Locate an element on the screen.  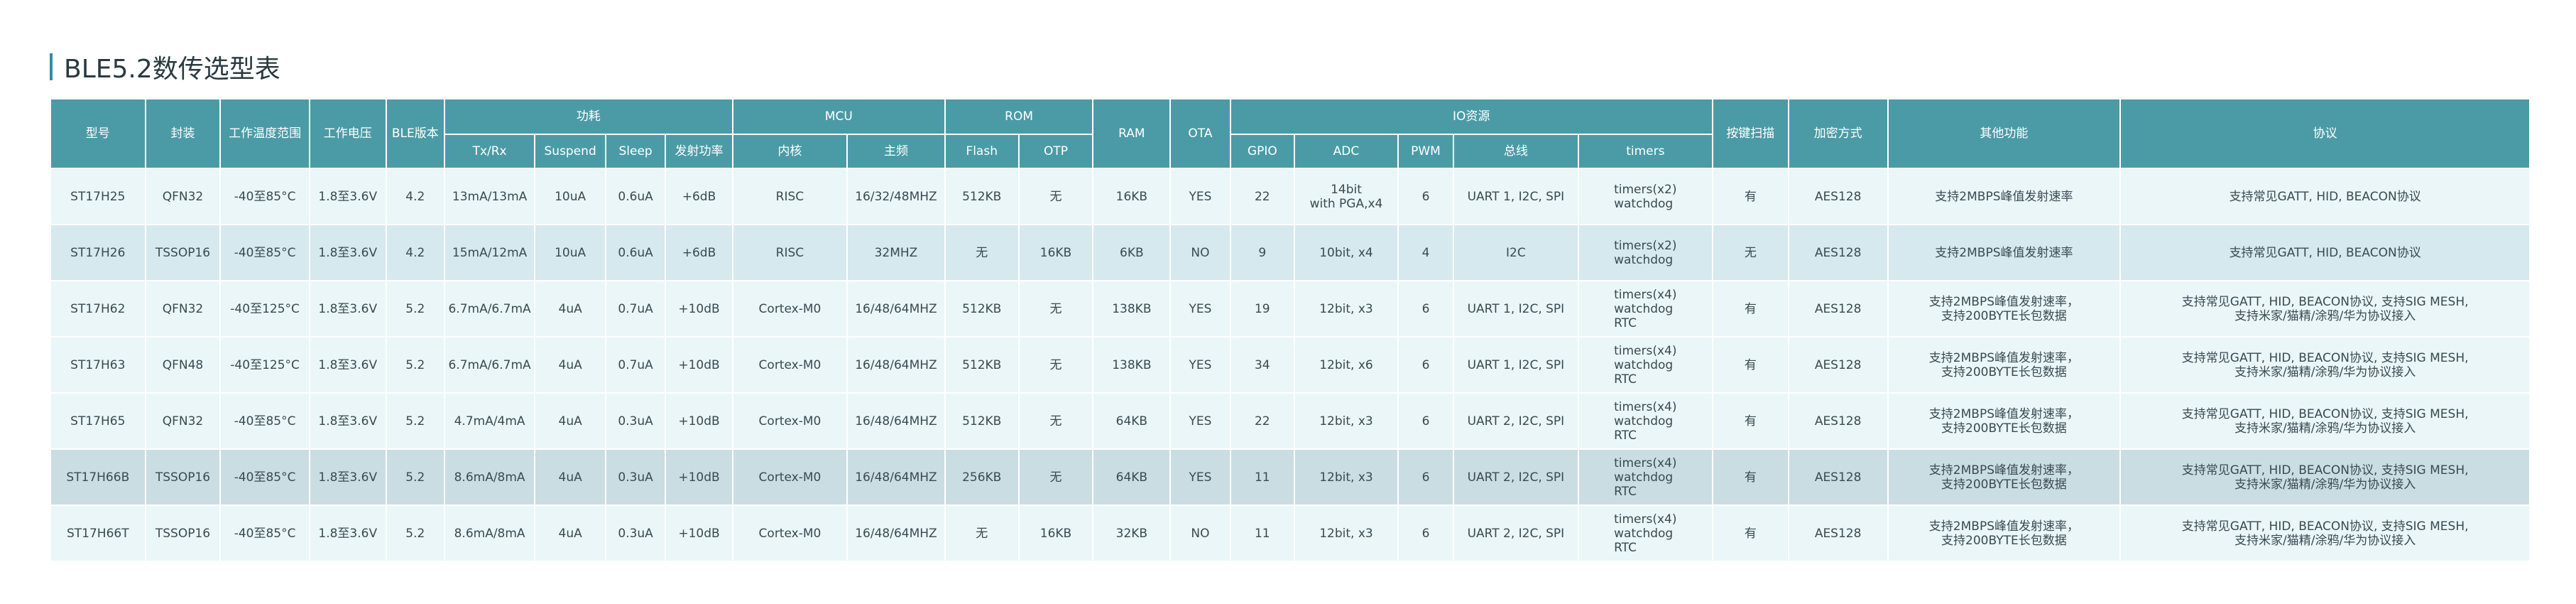
cell-package: QFN48 is located at coordinates (183, 365).